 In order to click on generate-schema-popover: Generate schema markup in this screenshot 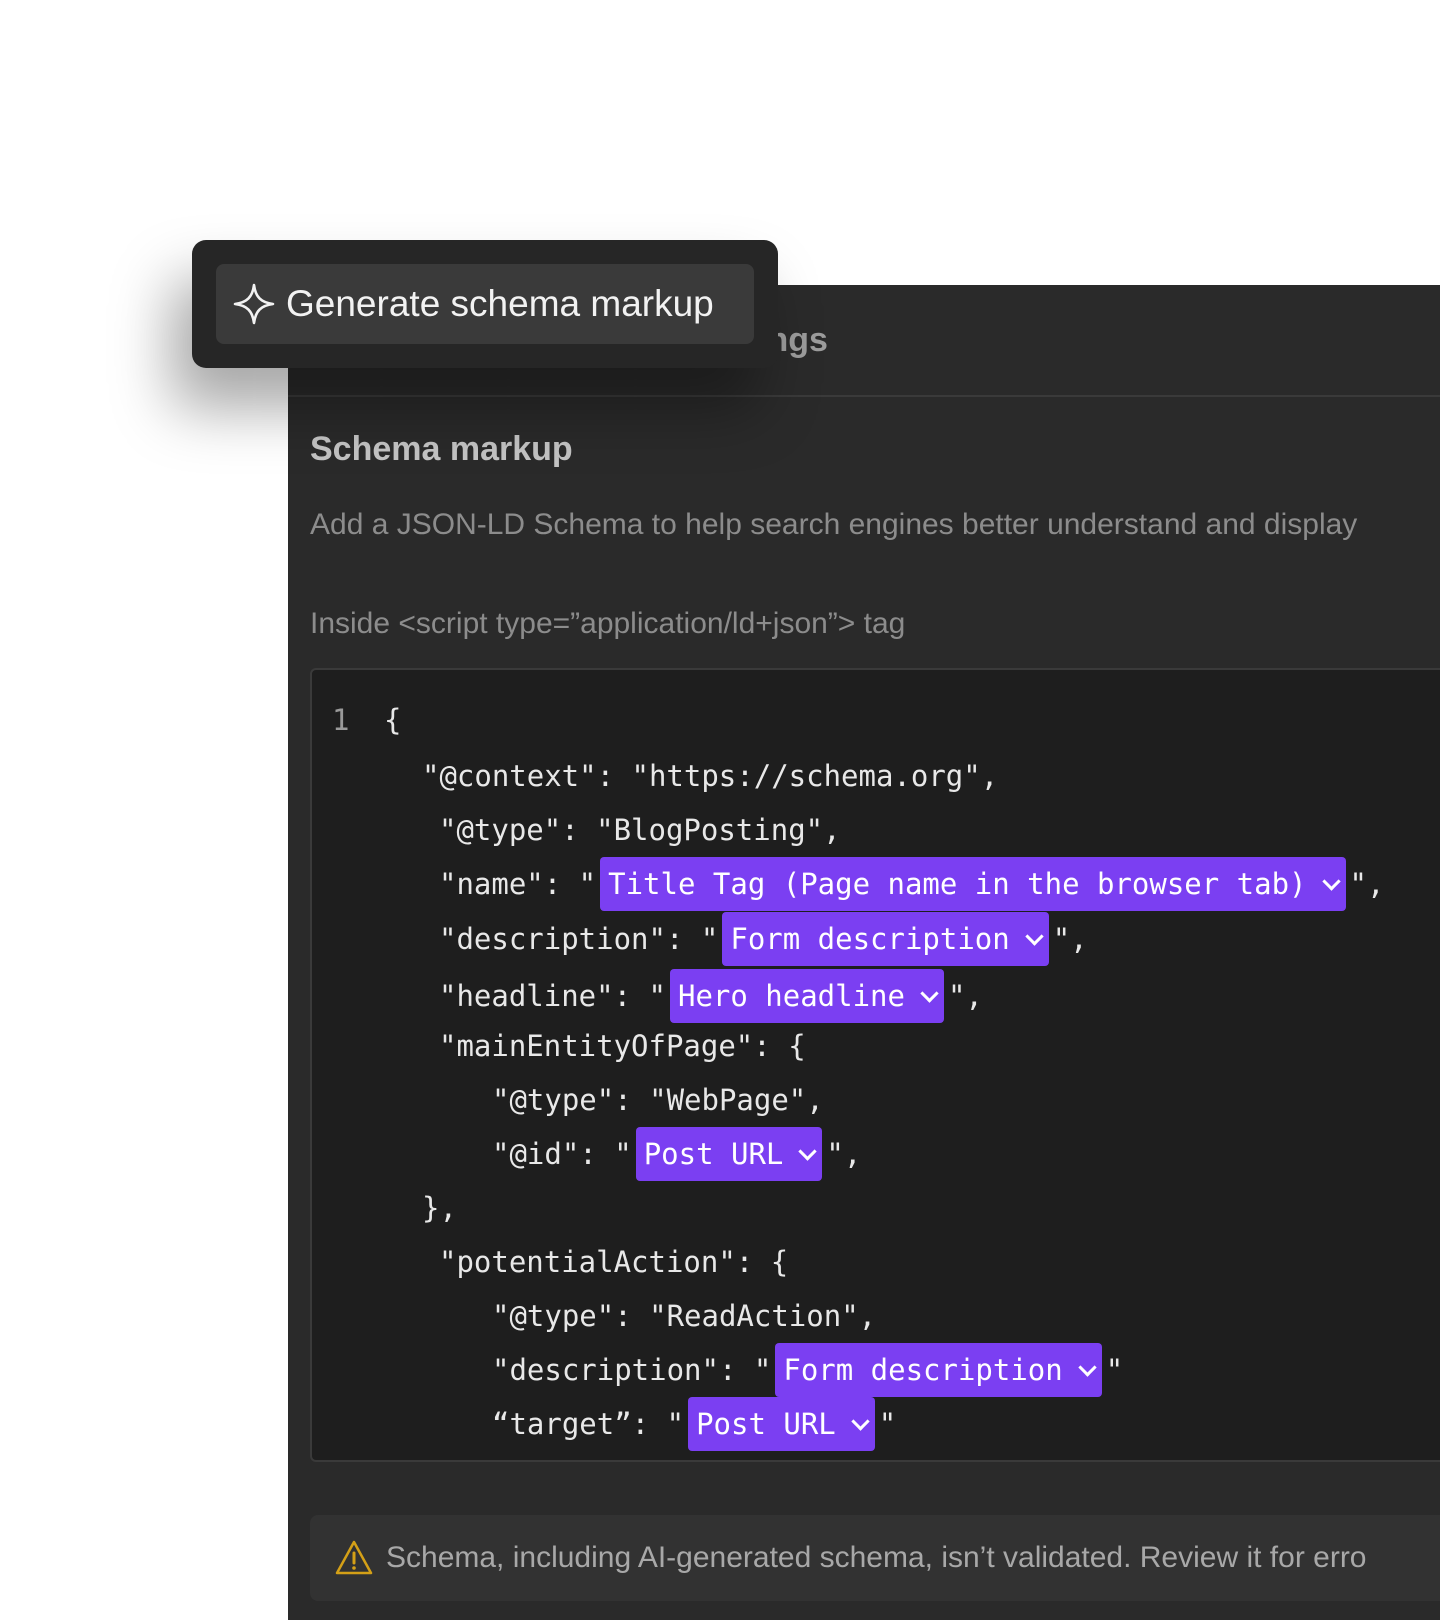, I will do `click(485, 304)`.